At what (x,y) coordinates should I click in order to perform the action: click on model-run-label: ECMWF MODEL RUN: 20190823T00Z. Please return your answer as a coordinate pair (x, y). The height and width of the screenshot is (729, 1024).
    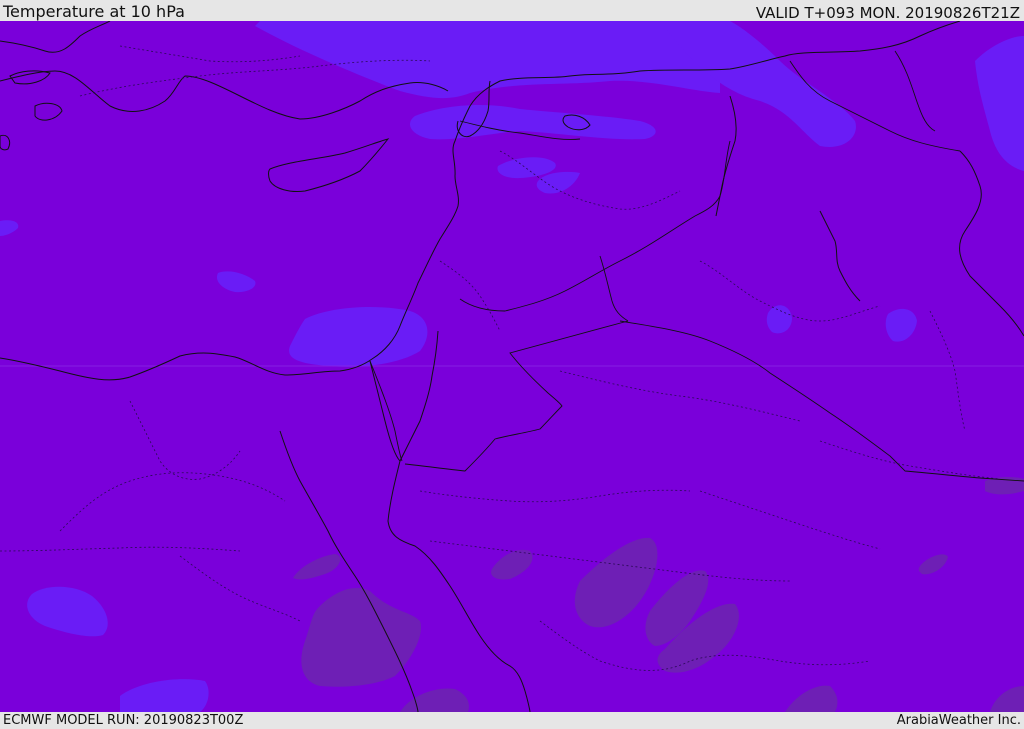
    Looking at the image, I should click on (123, 720).